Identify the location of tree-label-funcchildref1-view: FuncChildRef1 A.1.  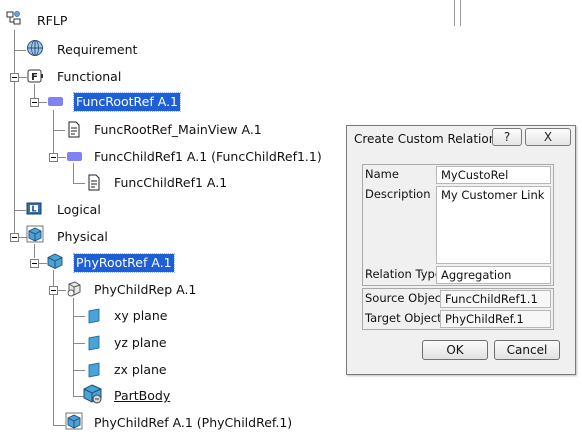
(171, 182).